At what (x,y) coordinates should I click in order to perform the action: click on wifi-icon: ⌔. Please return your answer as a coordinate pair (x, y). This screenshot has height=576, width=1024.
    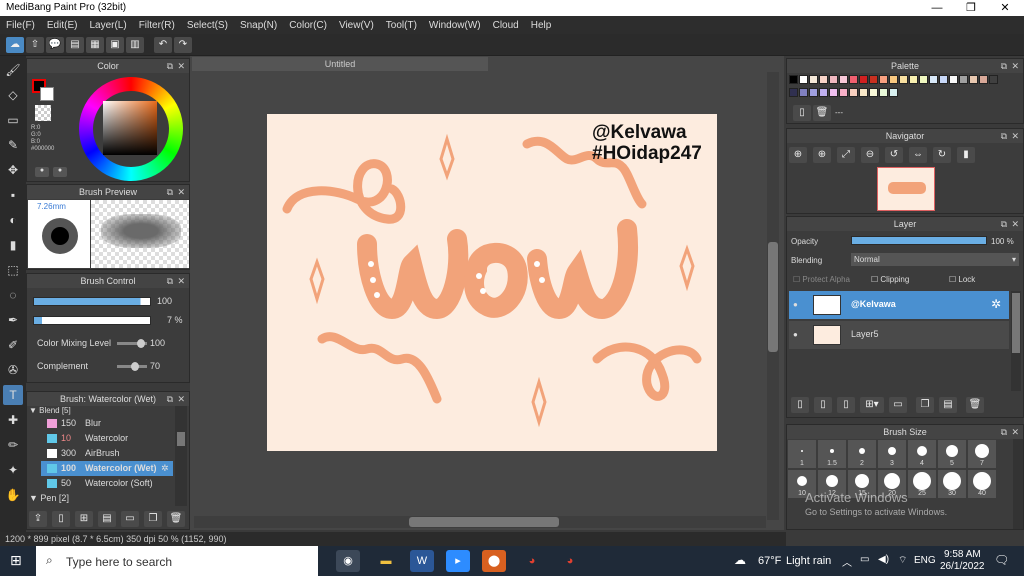
    Looking at the image, I should click on (902, 560).